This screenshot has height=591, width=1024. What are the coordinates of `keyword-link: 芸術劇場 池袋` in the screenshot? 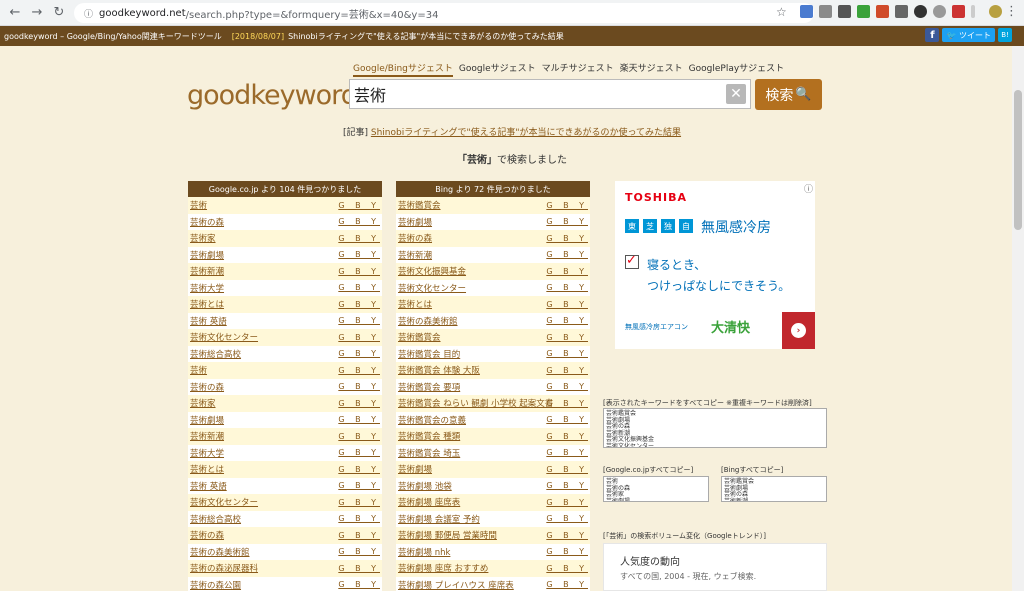 It's located at (425, 486).